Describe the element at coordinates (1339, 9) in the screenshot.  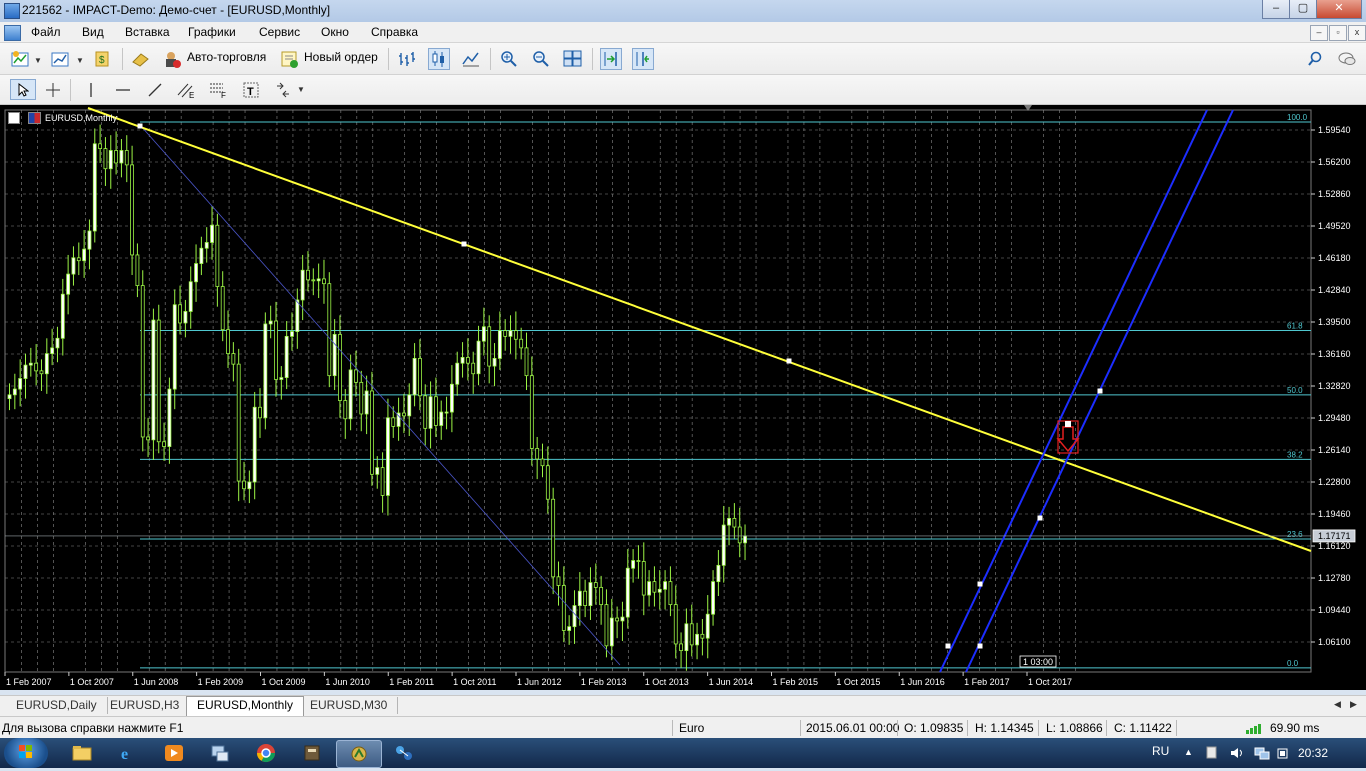
I see `close-button: ✕` at that location.